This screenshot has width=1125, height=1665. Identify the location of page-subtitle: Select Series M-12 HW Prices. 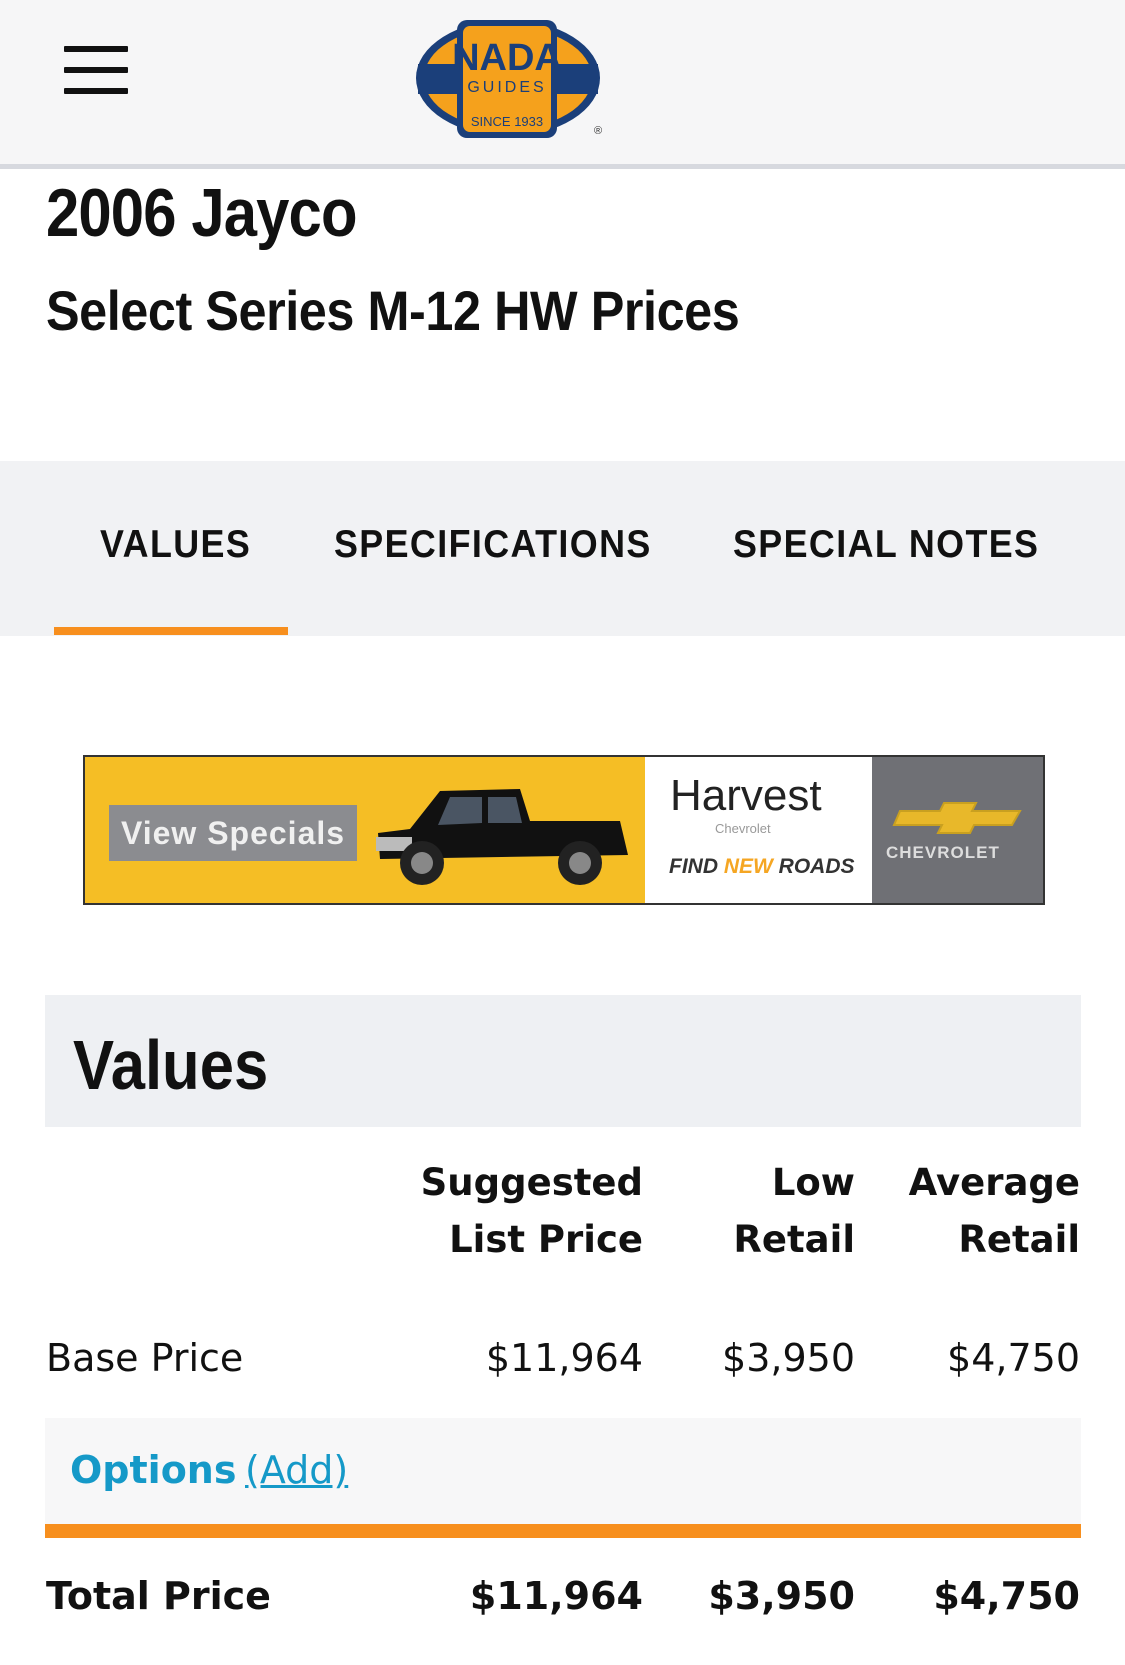
(393, 310).